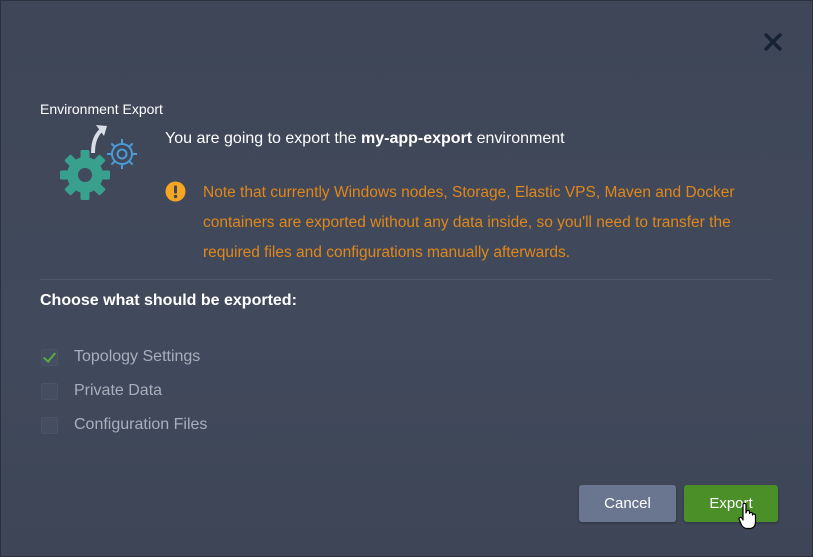 The image size is (813, 557). I want to click on private-data-checkbox, so click(49, 391).